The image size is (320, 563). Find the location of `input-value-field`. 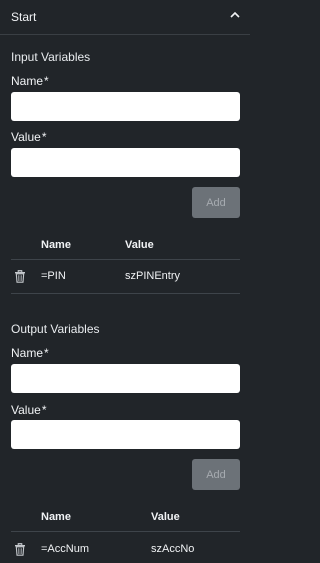

input-value-field is located at coordinates (125, 162).